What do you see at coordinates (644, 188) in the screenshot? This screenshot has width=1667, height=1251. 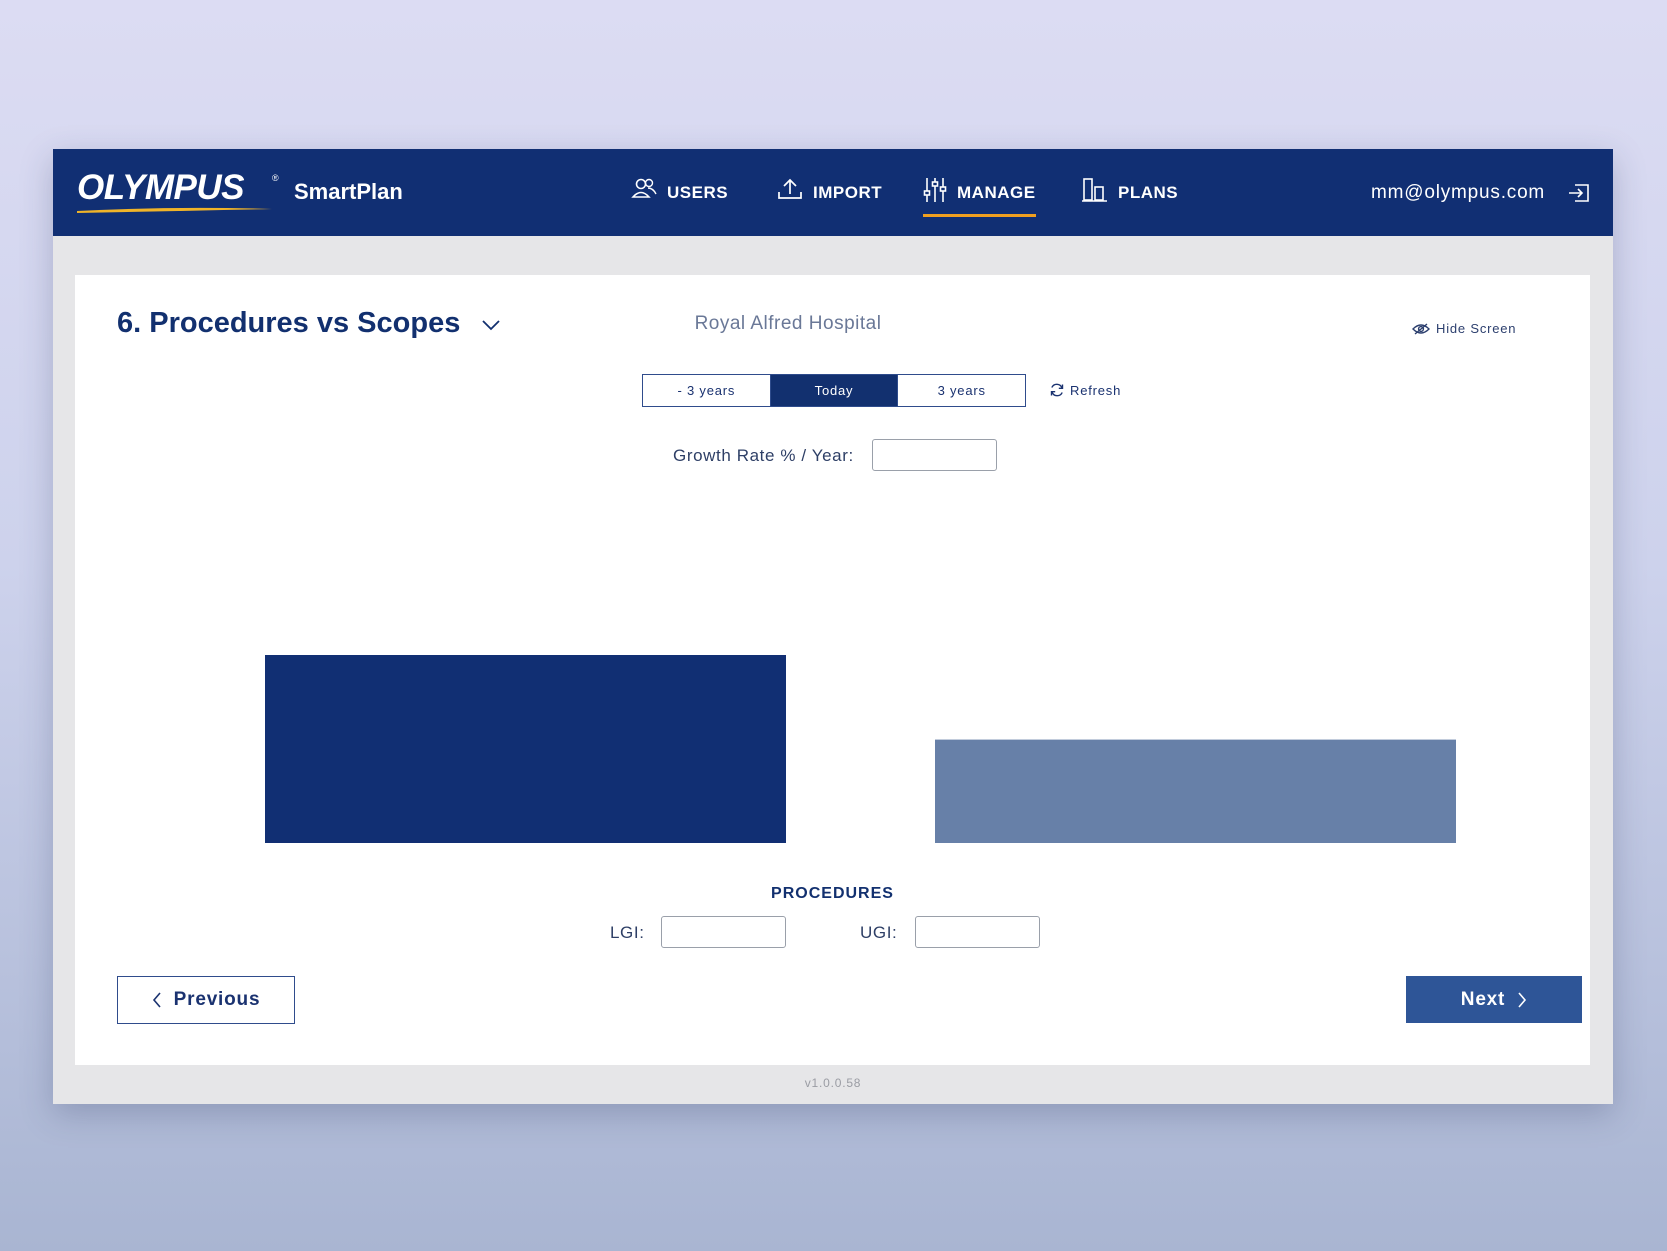 I see `users-icon` at bounding box center [644, 188].